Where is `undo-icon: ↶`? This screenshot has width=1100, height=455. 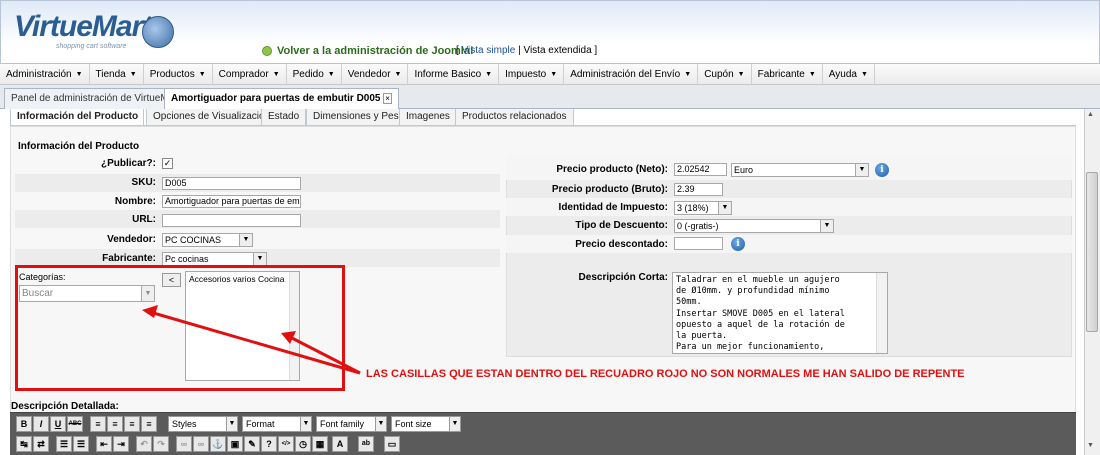 undo-icon: ↶ is located at coordinates (144, 444).